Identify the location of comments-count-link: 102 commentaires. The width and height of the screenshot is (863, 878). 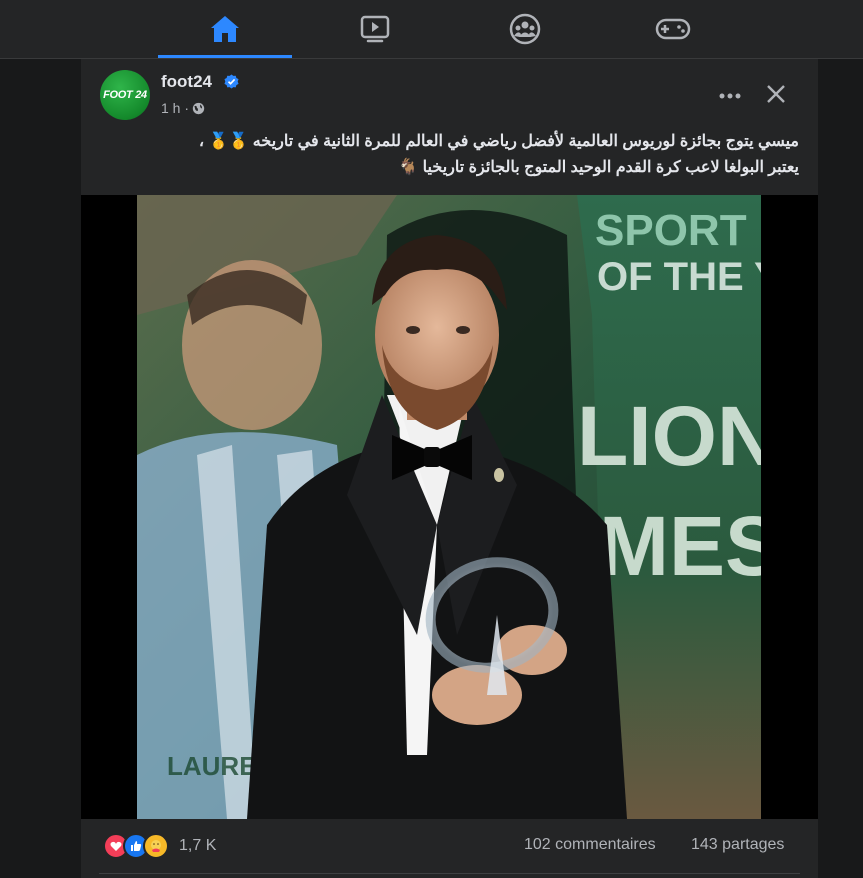
(590, 845).